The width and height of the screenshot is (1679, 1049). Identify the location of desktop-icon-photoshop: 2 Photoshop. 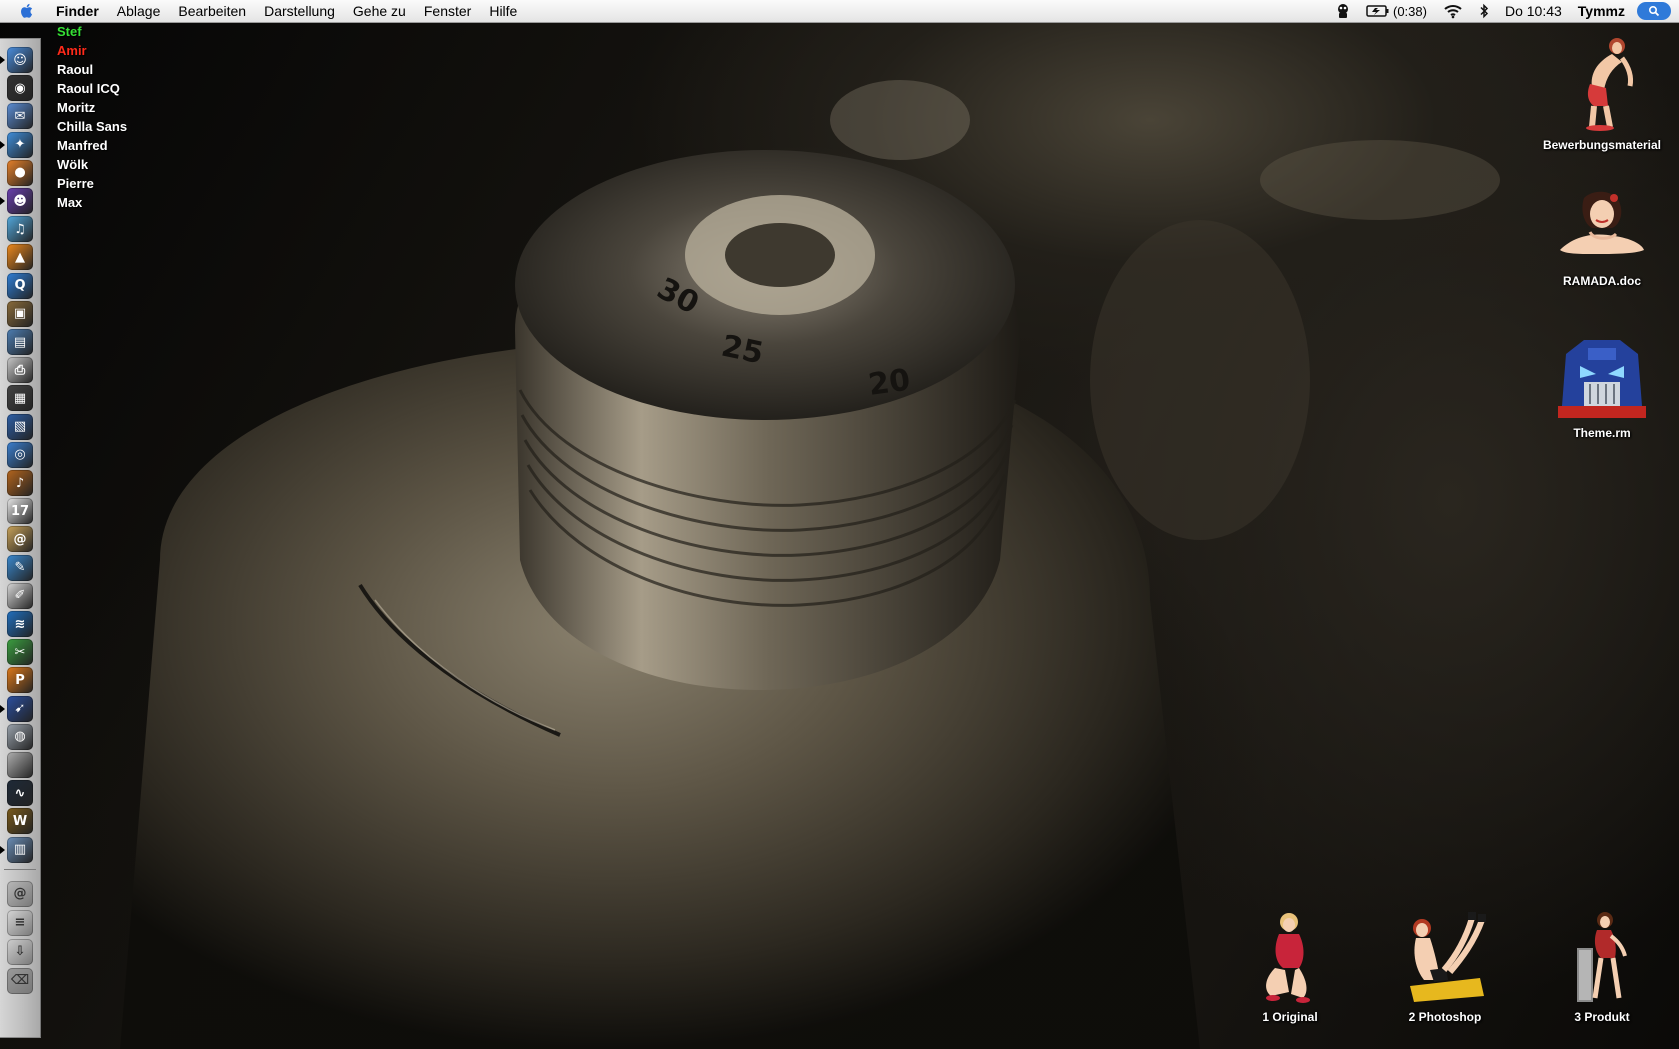
(1445, 966).